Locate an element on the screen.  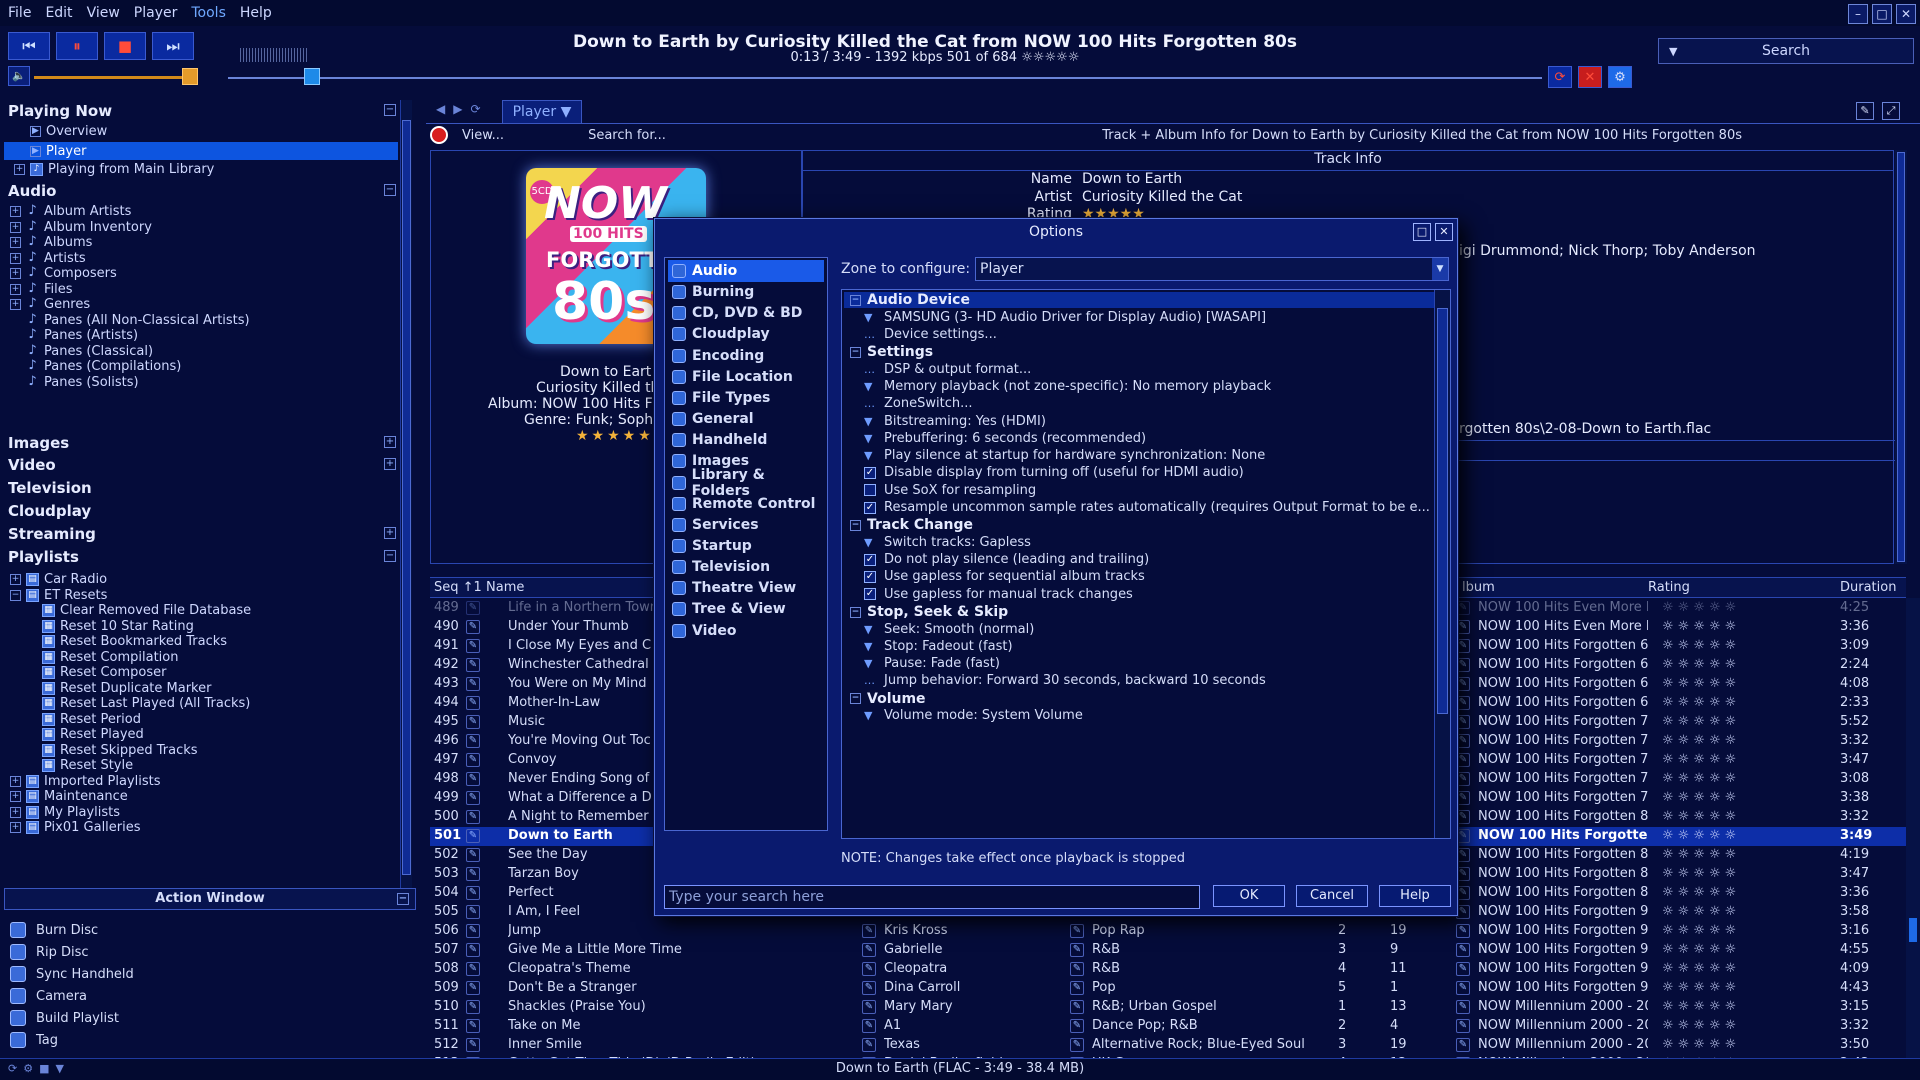
fullscreen-icon: ⤢ is located at coordinates (1891, 111).